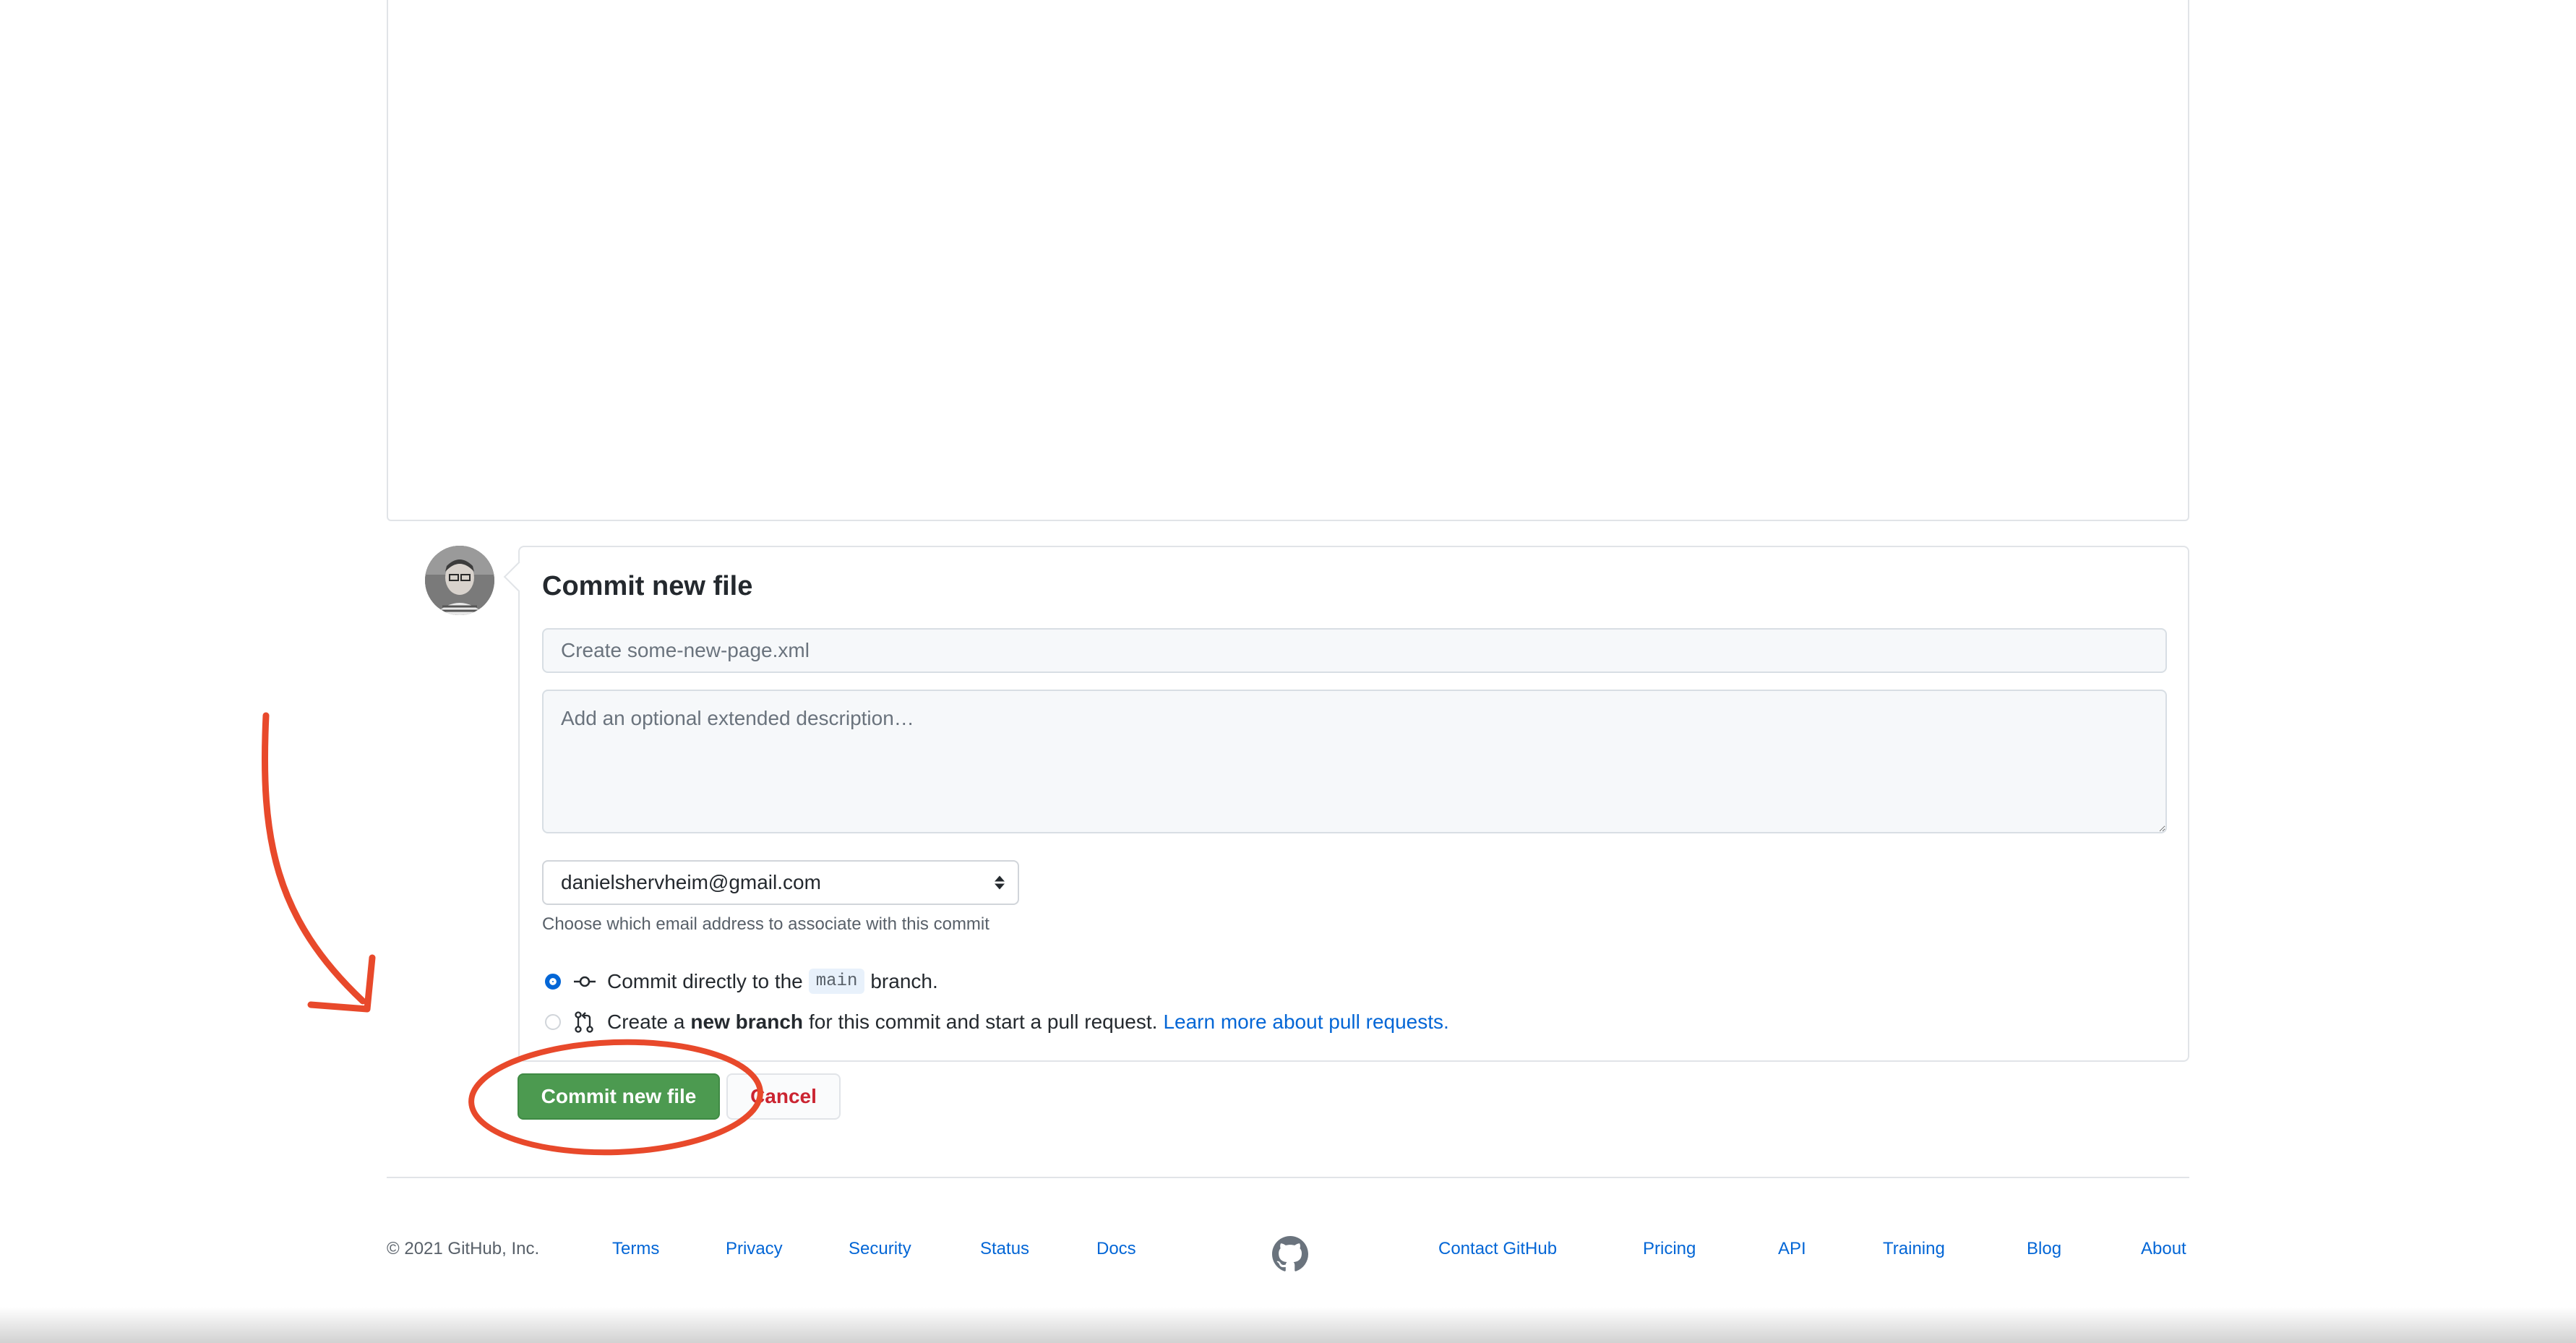  What do you see at coordinates (1354, 762) in the screenshot?
I see `commit-description-textarea` at bounding box center [1354, 762].